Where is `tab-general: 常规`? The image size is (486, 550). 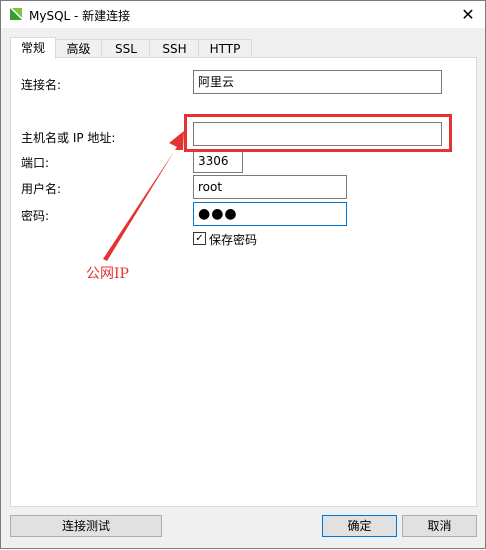 tab-general: 常规 is located at coordinates (33, 48).